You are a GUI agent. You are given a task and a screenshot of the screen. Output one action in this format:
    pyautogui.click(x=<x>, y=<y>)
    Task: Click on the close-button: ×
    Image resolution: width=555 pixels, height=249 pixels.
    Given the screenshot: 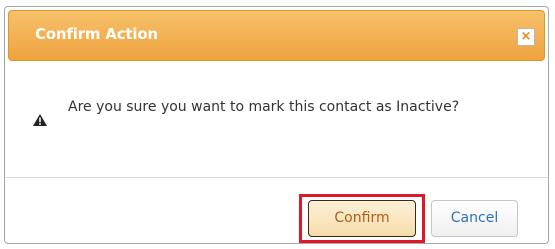 What is the action you would take?
    pyautogui.click(x=526, y=37)
    